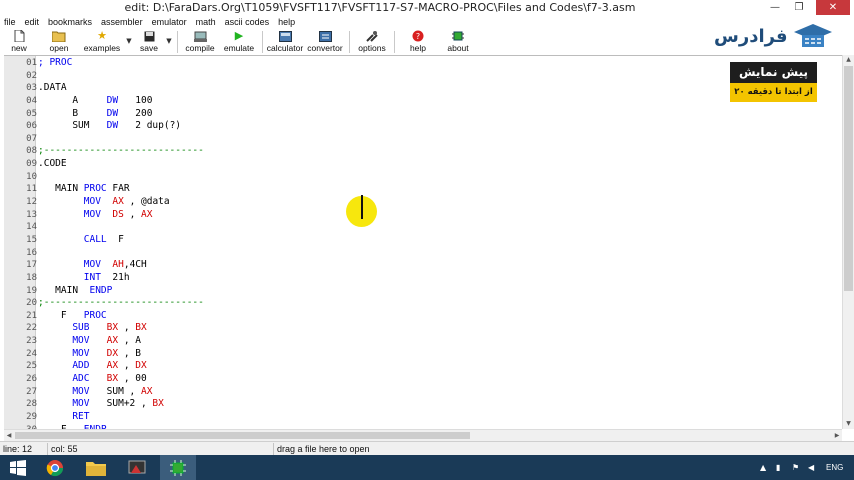  Describe the element at coordinates (432, 63) in the screenshot. I see `code-line: 01; PROC` at that location.